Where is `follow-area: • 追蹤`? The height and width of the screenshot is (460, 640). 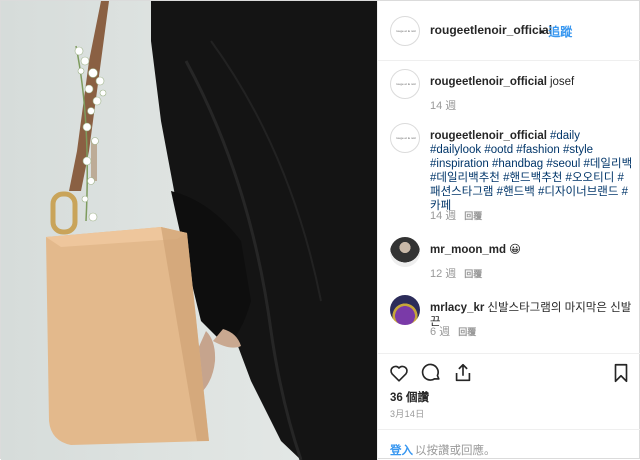
follow-area: • 追蹤 is located at coordinates (556, 31).